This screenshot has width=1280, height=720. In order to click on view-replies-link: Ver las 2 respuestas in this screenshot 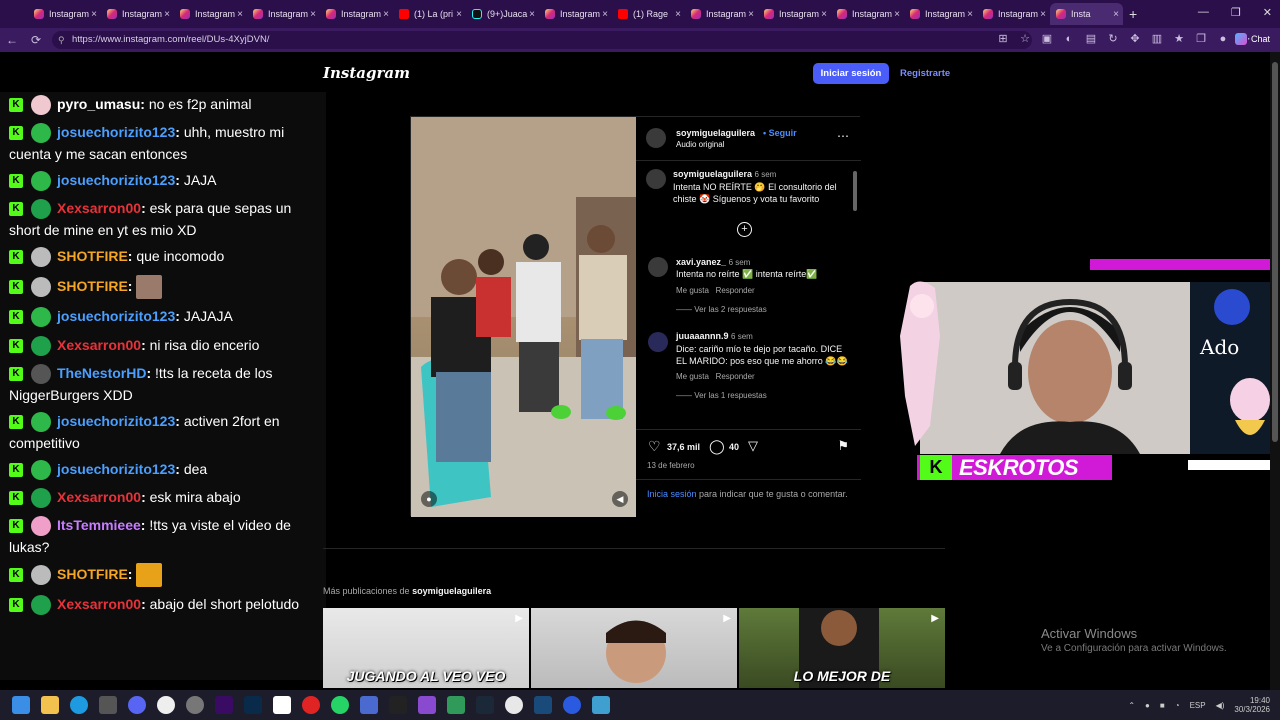, I will do `click(730, 309)`.